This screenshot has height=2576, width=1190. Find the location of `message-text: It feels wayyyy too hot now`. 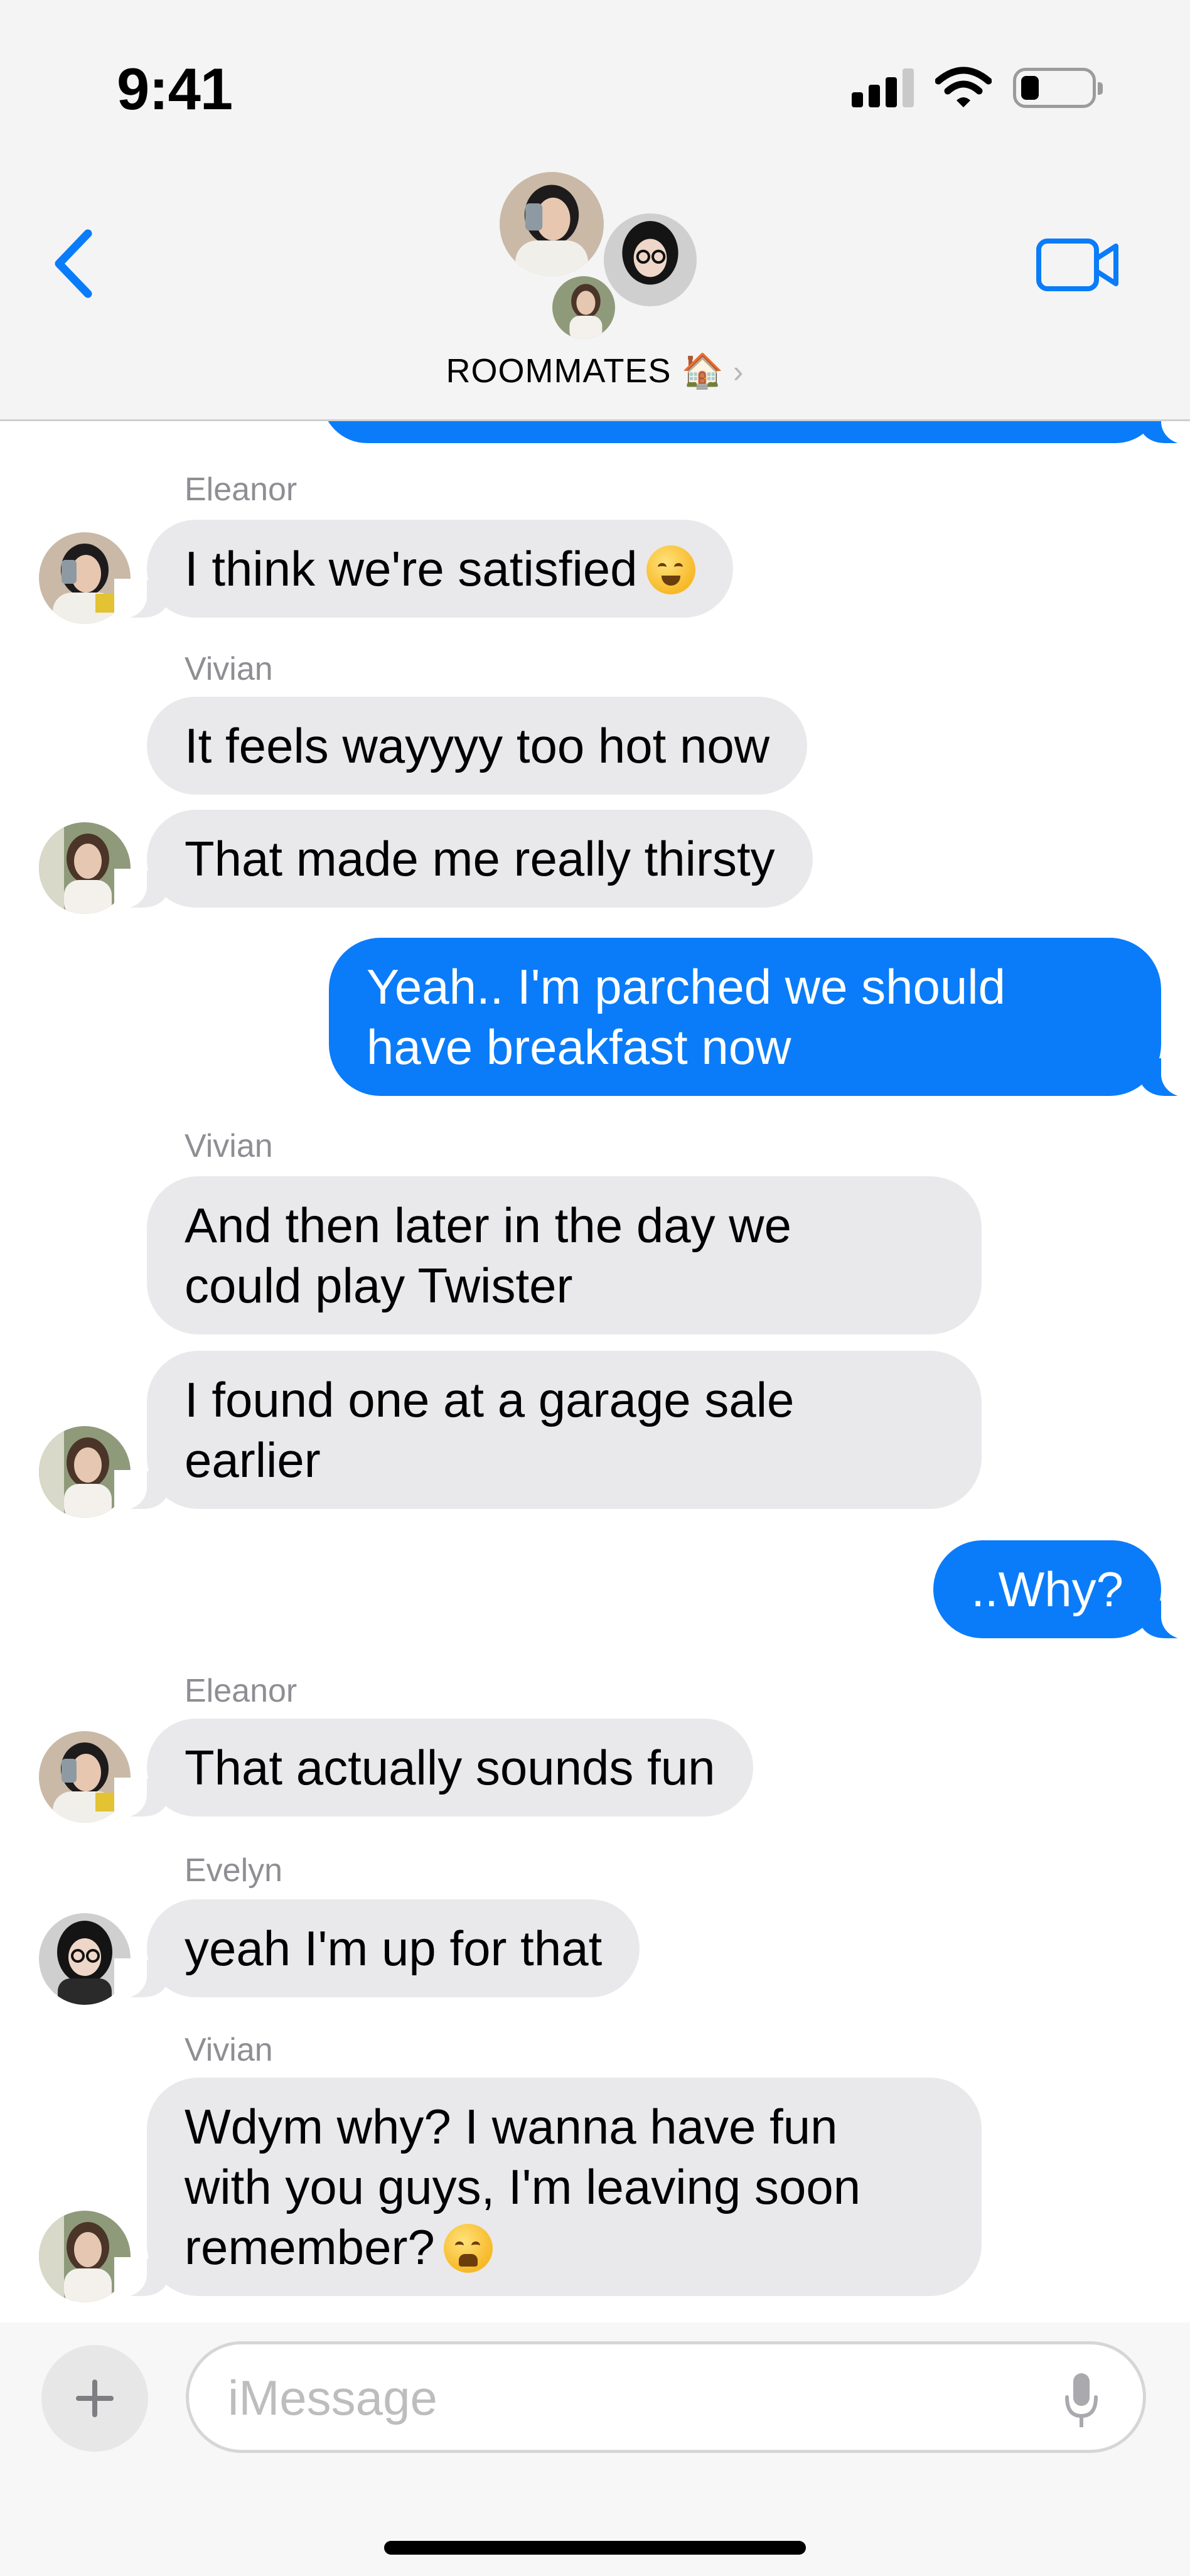

message-text: It feels wayyyy too hot now is located at coordinates (477, 745).